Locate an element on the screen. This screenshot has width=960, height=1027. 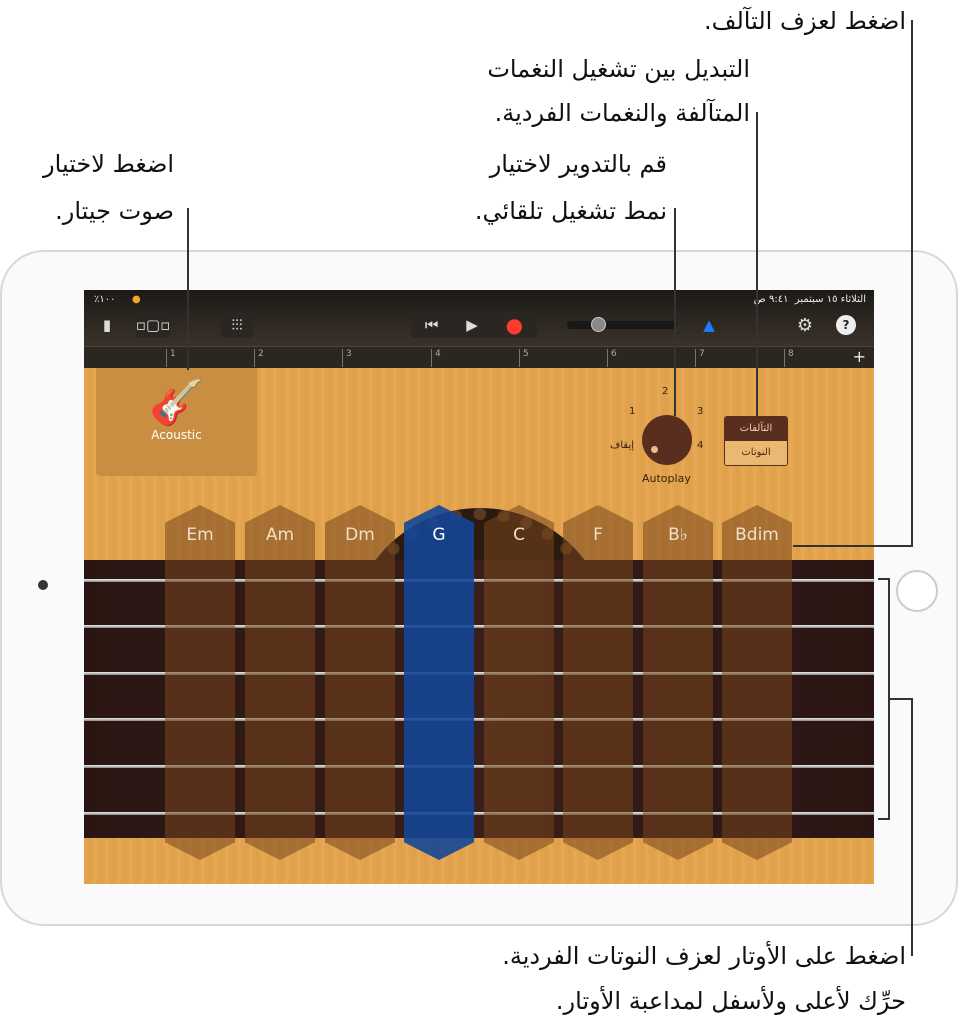
settings-icon: ⚙ is located at coordinates (805, 325).